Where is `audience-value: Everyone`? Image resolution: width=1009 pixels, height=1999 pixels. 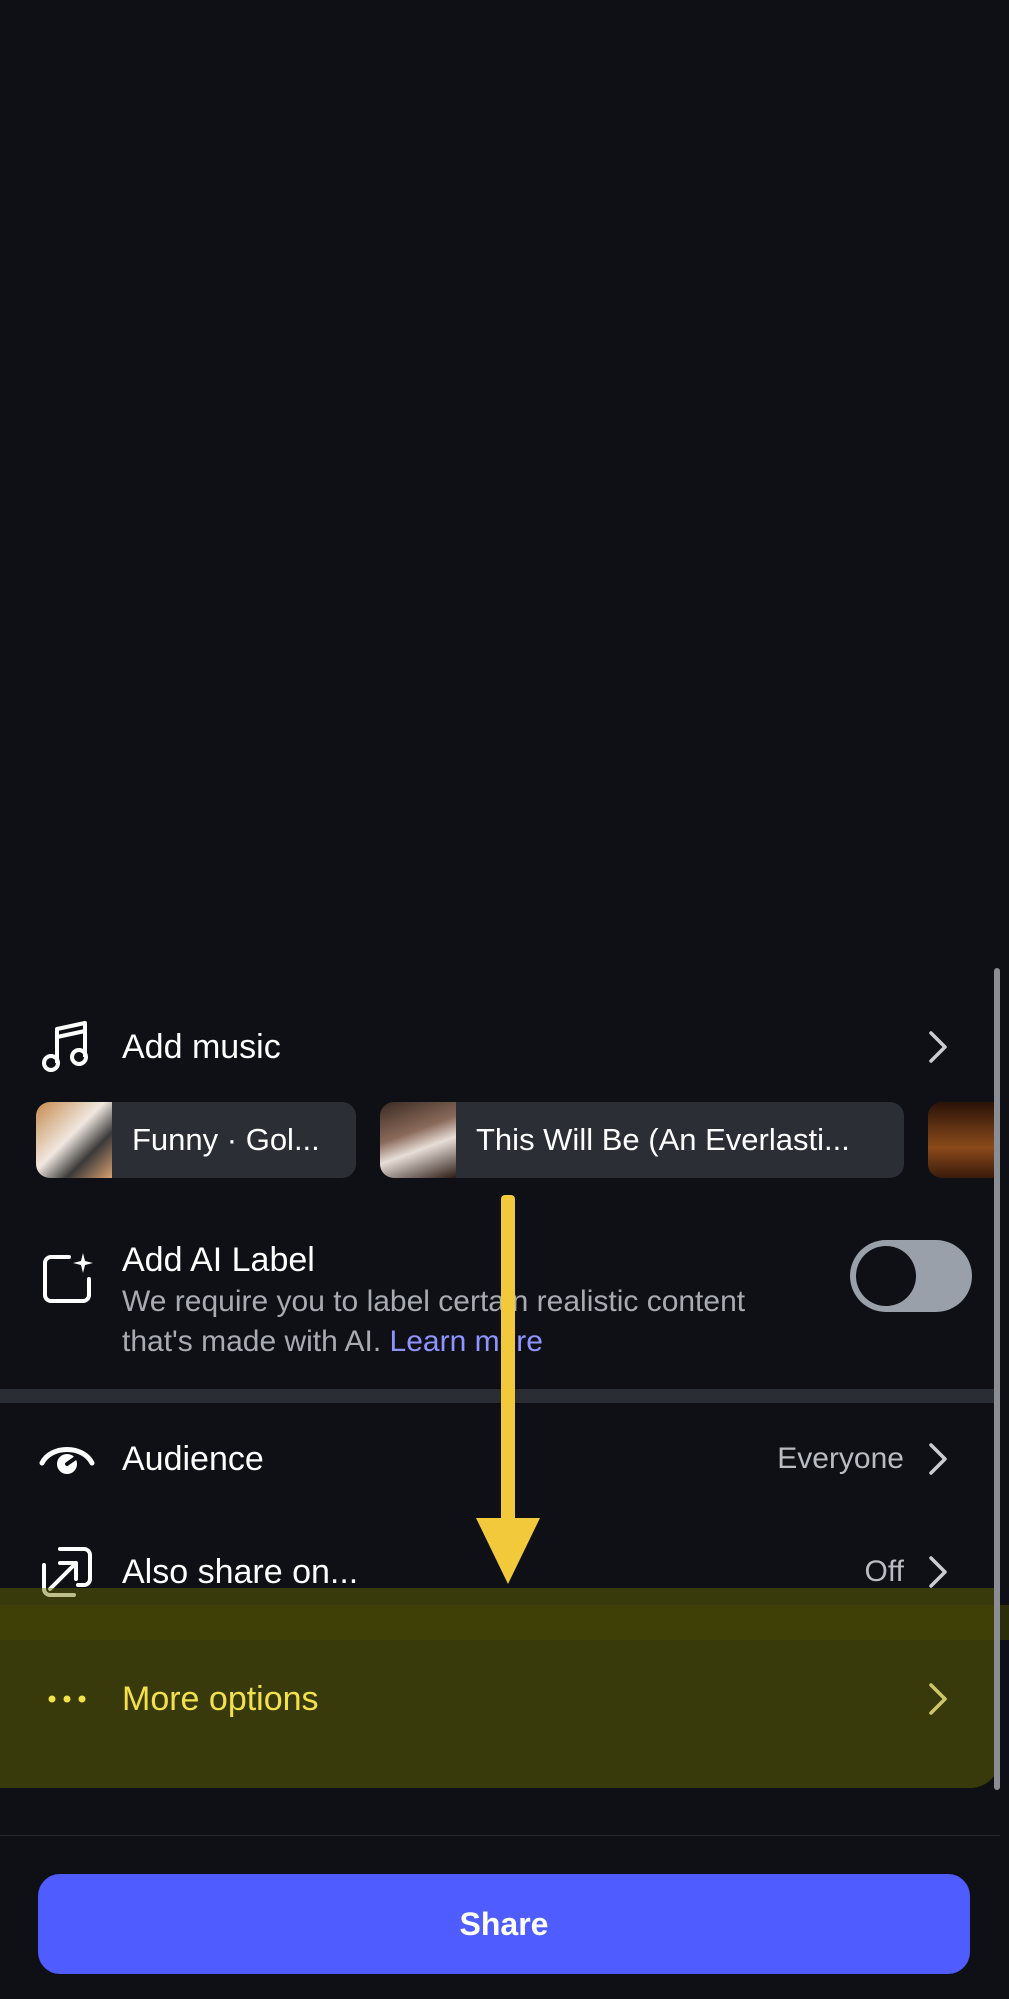
audience-value: Everyone is located at coordinates (840, 1458).